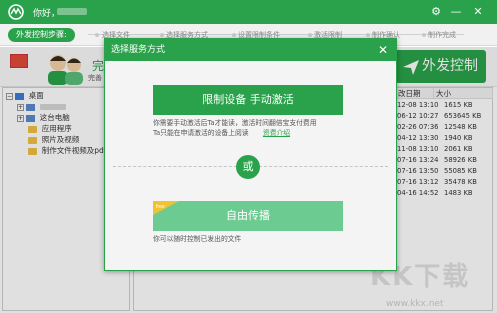 This screenshot has width=497, height=313. Describe the element at coordinates (248, 12) in the screenshot. I see `title-bar: 你好， ⚙ — ✕` at that location.